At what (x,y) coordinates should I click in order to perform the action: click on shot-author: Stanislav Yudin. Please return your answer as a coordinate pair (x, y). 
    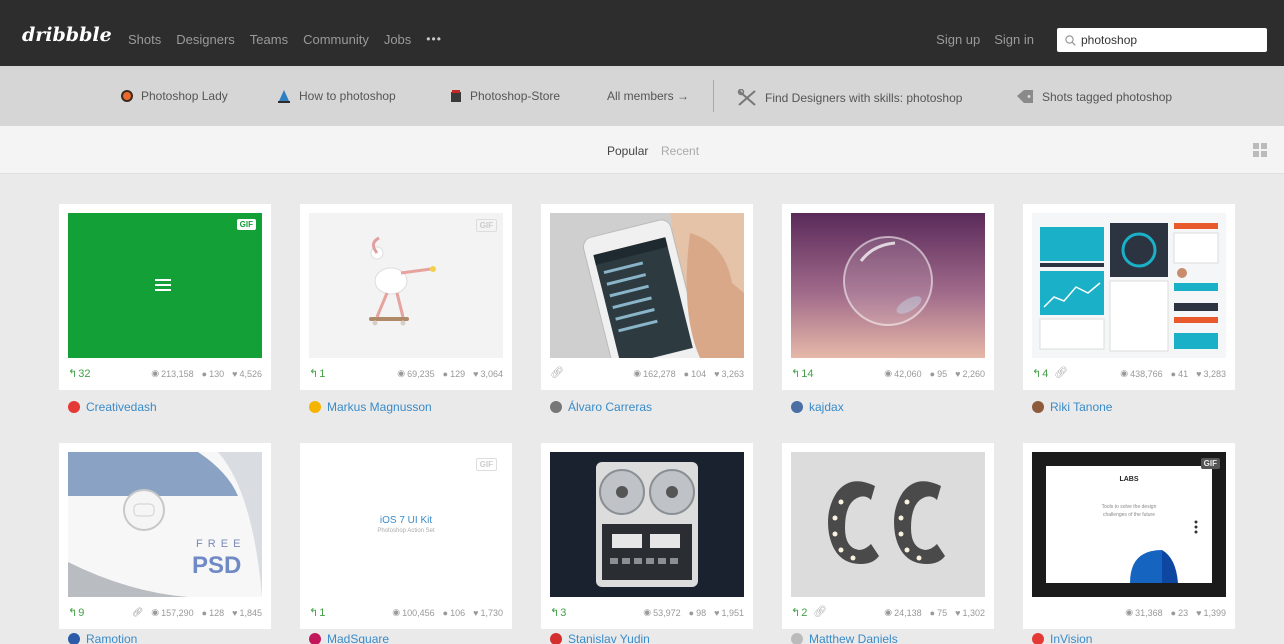
    Looking at the image, I should click on (600, 638).